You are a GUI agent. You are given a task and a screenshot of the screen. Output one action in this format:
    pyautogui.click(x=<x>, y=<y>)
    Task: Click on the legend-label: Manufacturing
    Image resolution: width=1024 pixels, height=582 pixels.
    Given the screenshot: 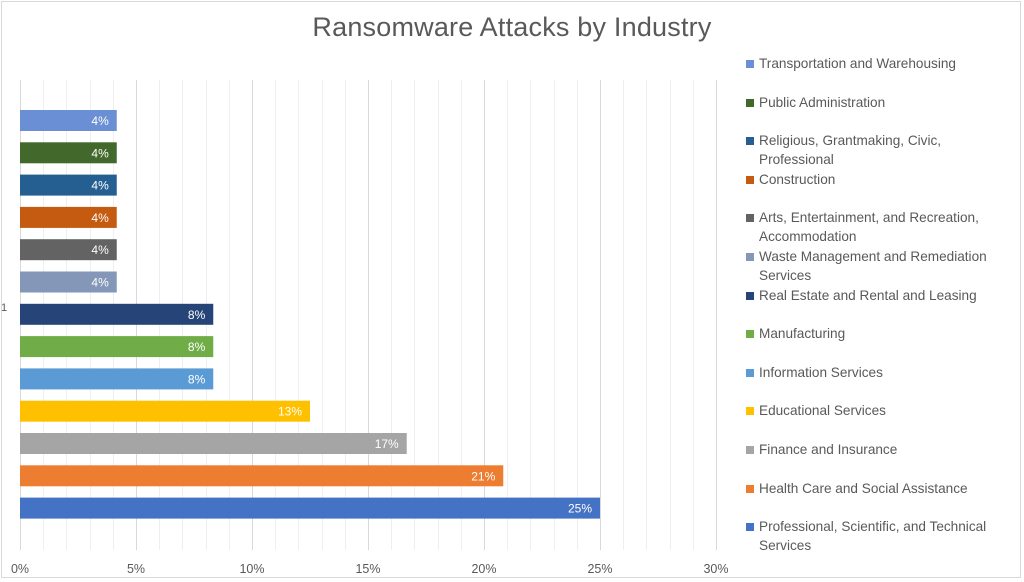 What is the action you would take?
    pyautogui.click(x=802, y=333)
    